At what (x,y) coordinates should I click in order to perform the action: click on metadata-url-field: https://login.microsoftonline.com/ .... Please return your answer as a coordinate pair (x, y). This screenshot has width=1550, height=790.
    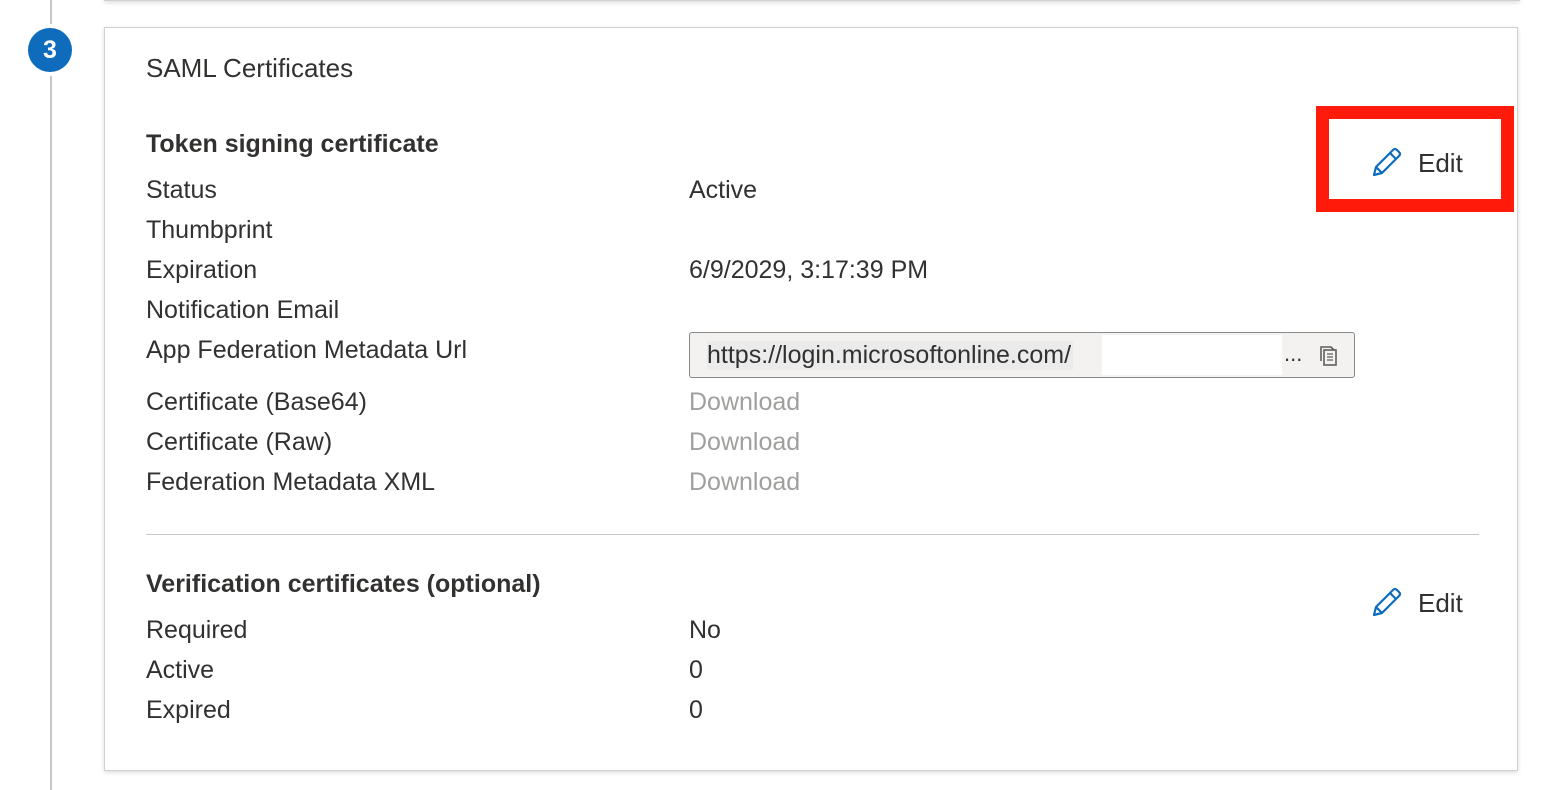
    Looking at the image, I should click on (1022, 355).